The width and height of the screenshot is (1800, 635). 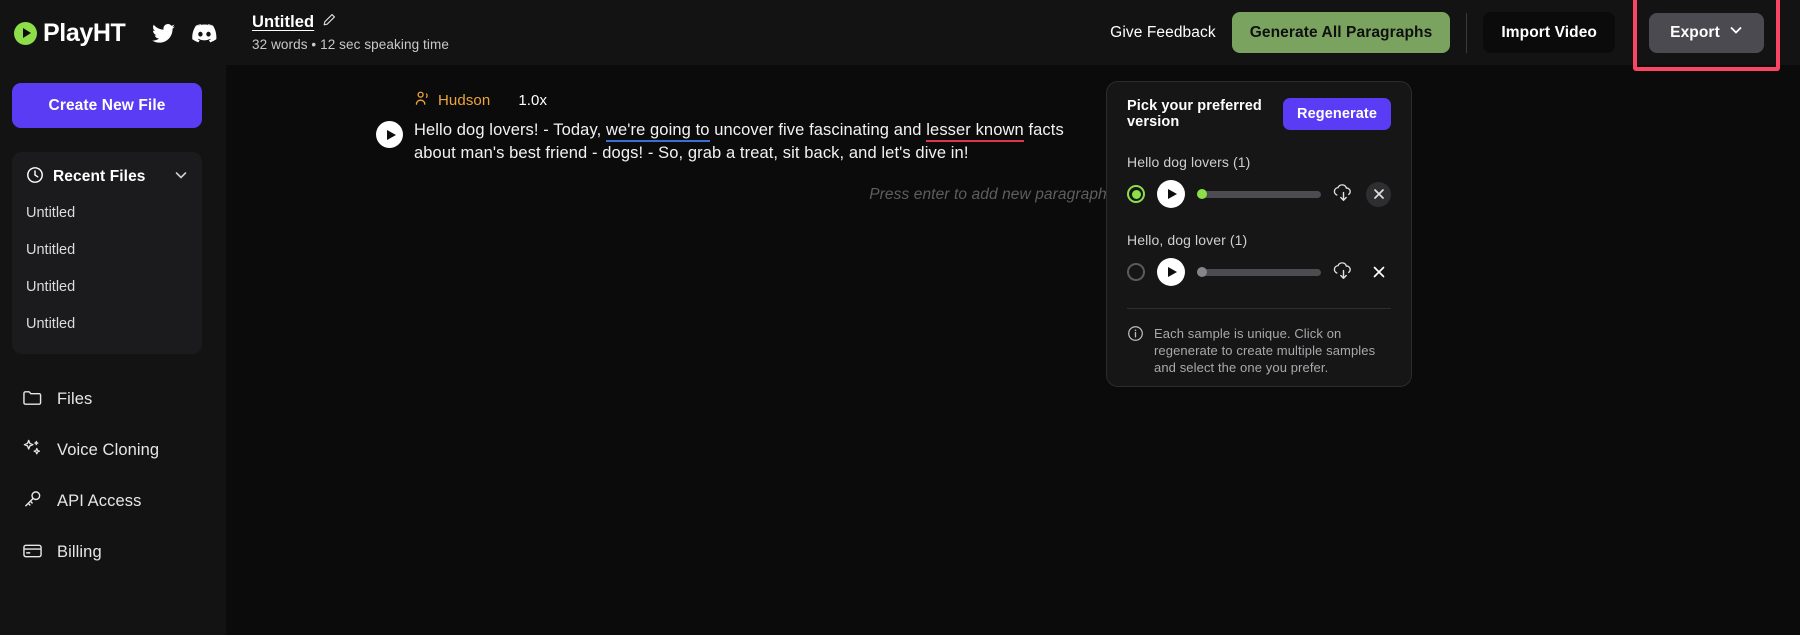 What do you see at coordinates (204, 33) in the screenshot?
I see `discord-icon` at bounding box center [204, 33].